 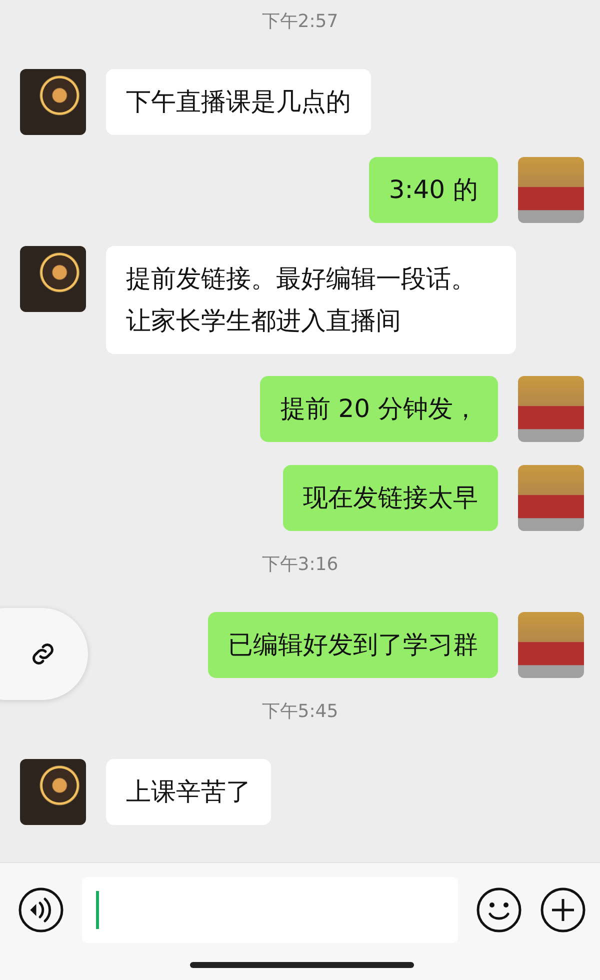 What do you see at coordinates (238, 101) in the screenshot?
I see `message-bubble: 下午直播课是几点的` at bounding box center [238, 101].